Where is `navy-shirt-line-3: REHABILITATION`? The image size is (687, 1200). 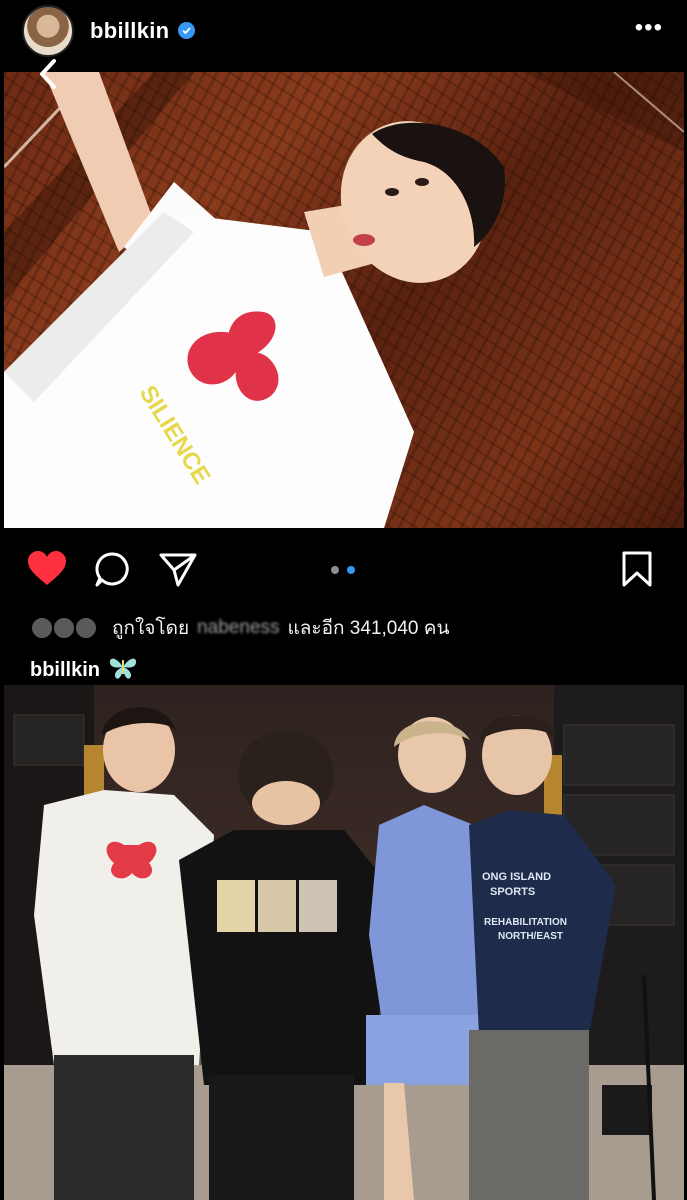 navy-shirt-line-3: REHABILITATION is located at coordinates (525, 922).